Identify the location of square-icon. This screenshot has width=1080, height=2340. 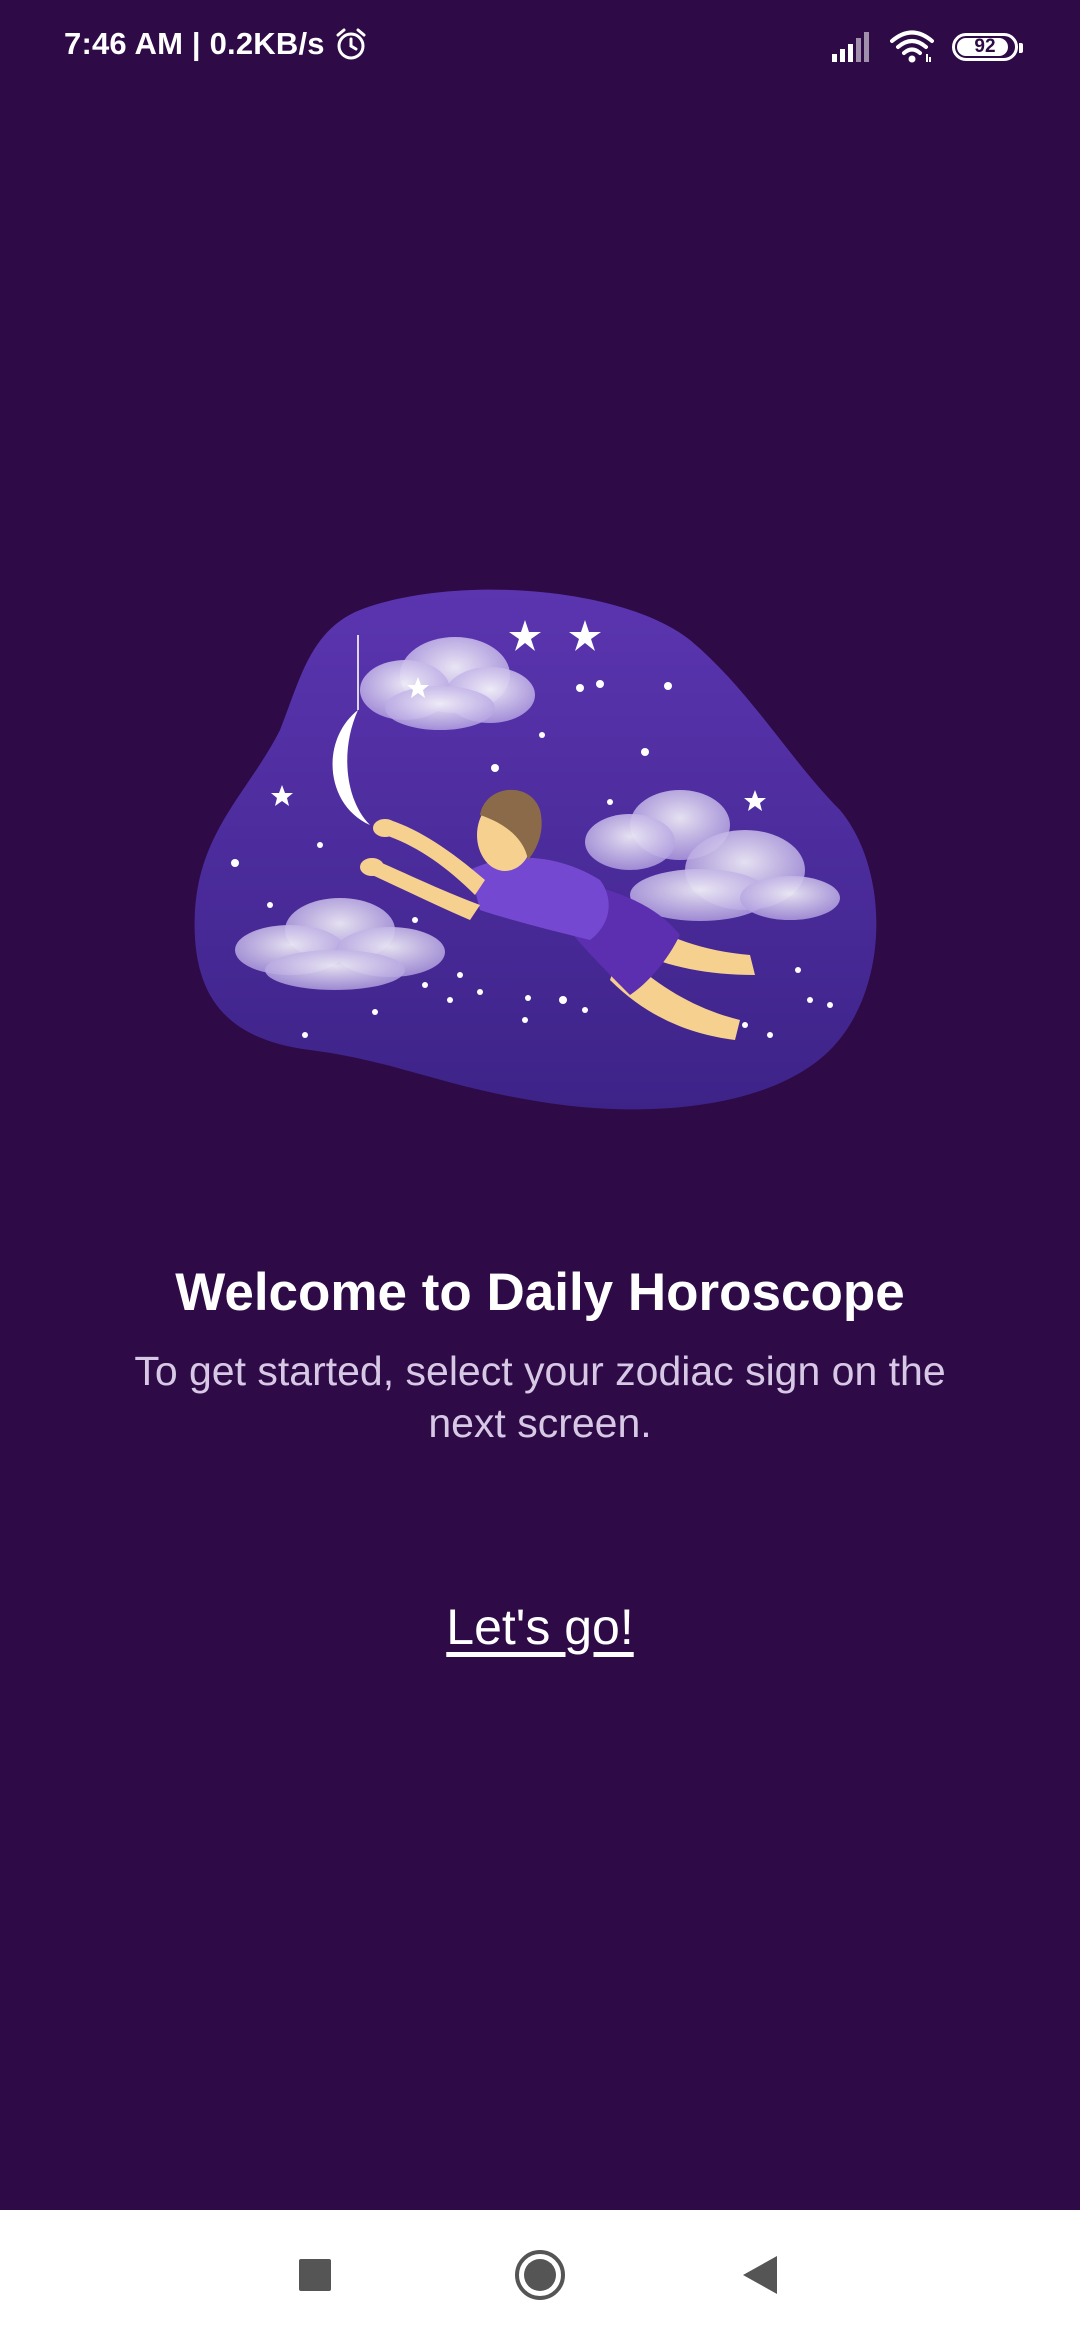
(315, 2275).